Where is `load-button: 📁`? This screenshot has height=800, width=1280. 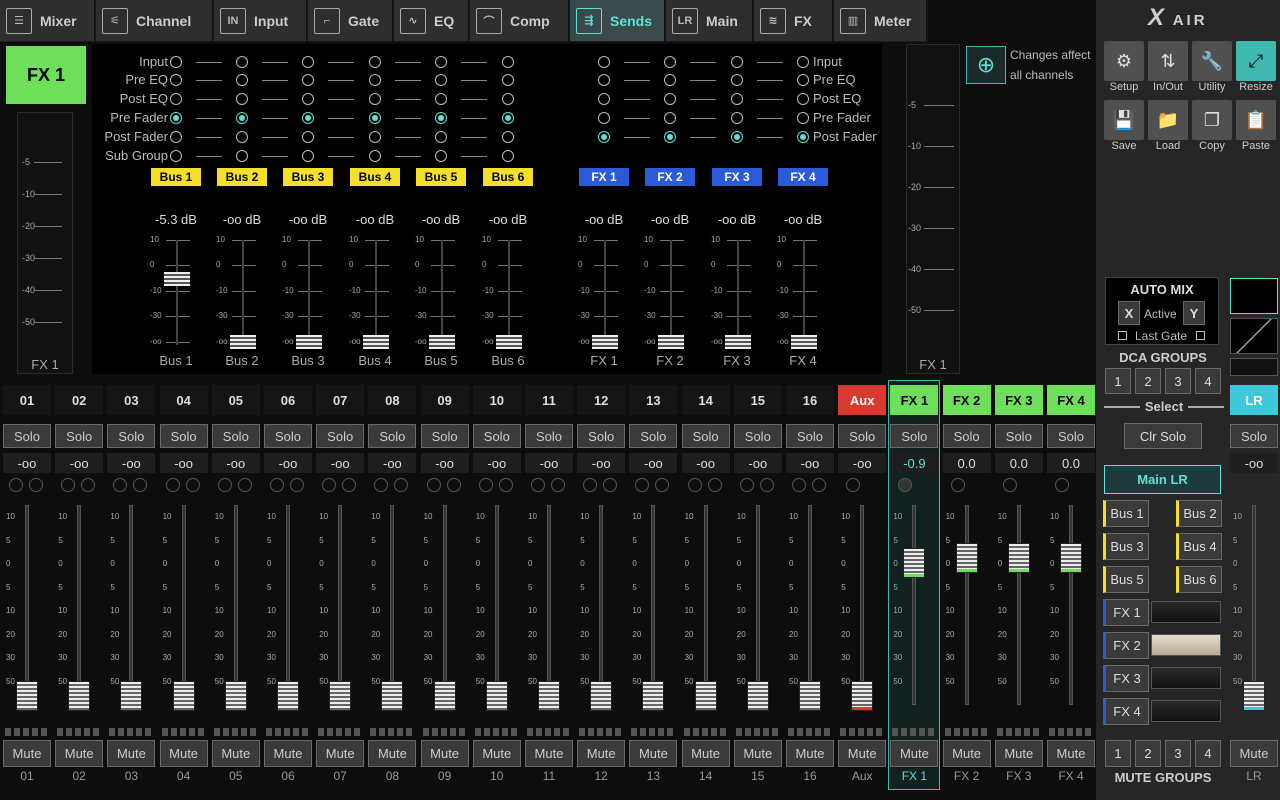 load-button: 📁 is located at coordinates (1168, 120).